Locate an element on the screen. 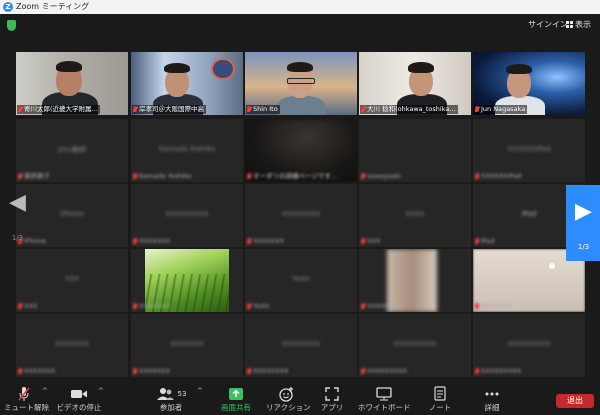  sign-in-button: サインイン is located at coordinates (548, 25).